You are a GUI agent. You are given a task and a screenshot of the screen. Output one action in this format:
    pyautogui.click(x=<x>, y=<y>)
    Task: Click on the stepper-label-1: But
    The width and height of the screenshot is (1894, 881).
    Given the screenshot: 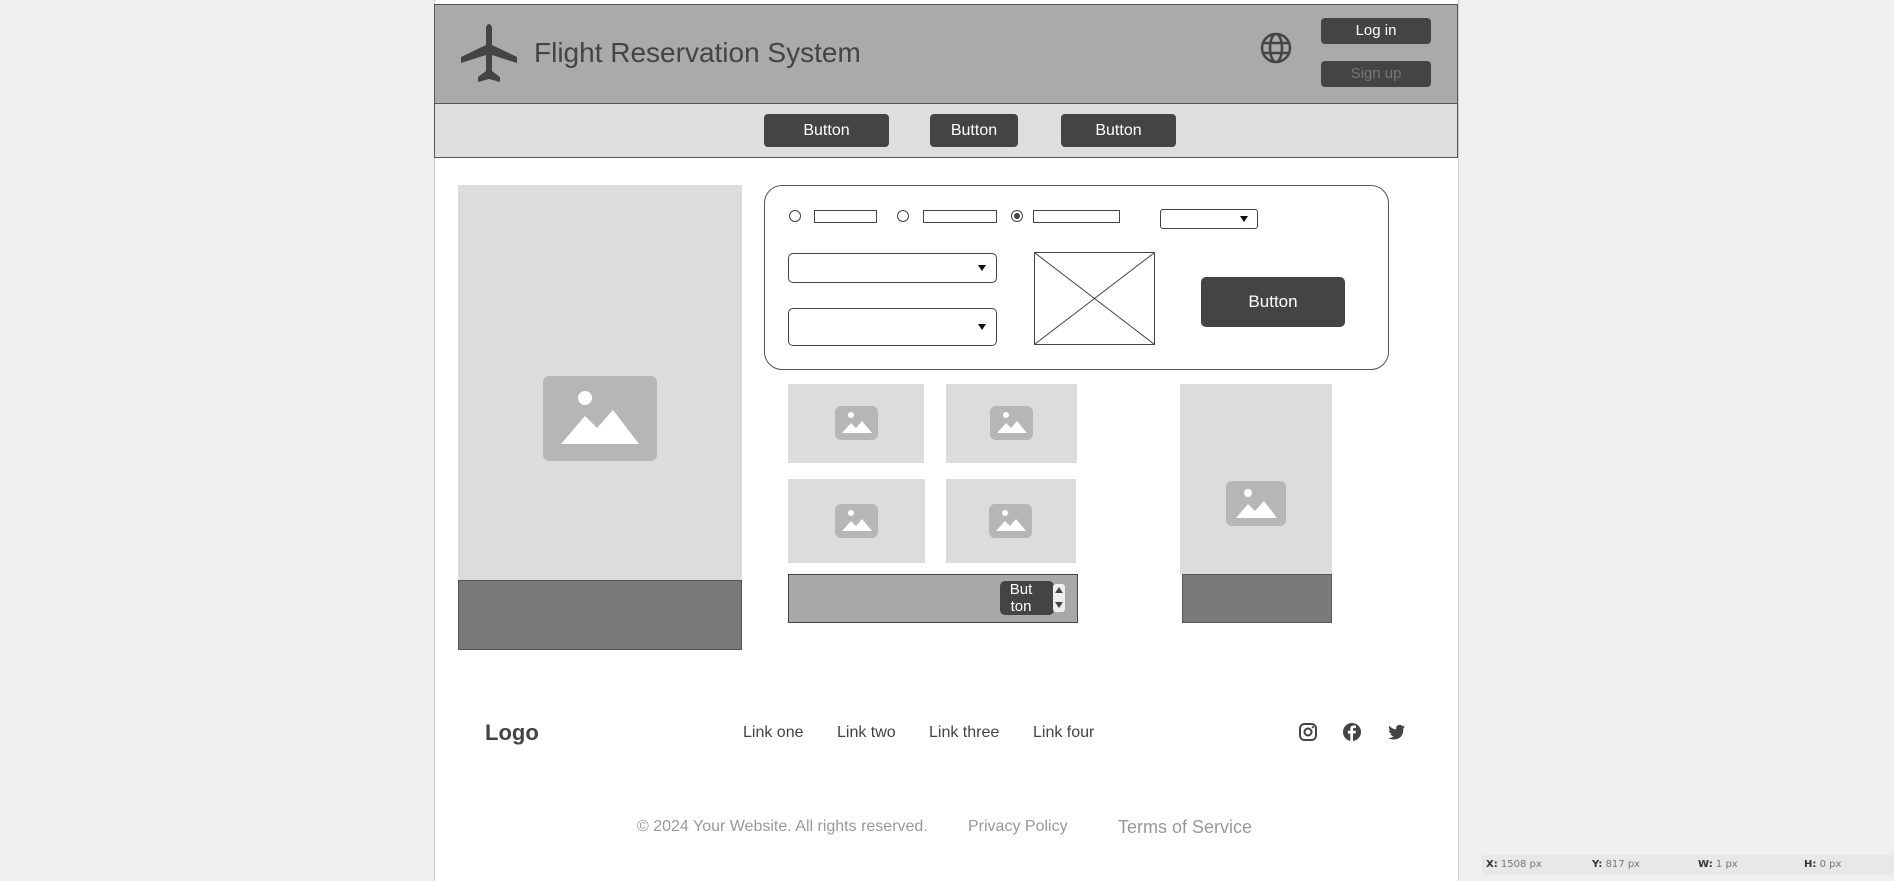 What is the action you would take?
    pyautogui.click(x=1021, y=589)
    